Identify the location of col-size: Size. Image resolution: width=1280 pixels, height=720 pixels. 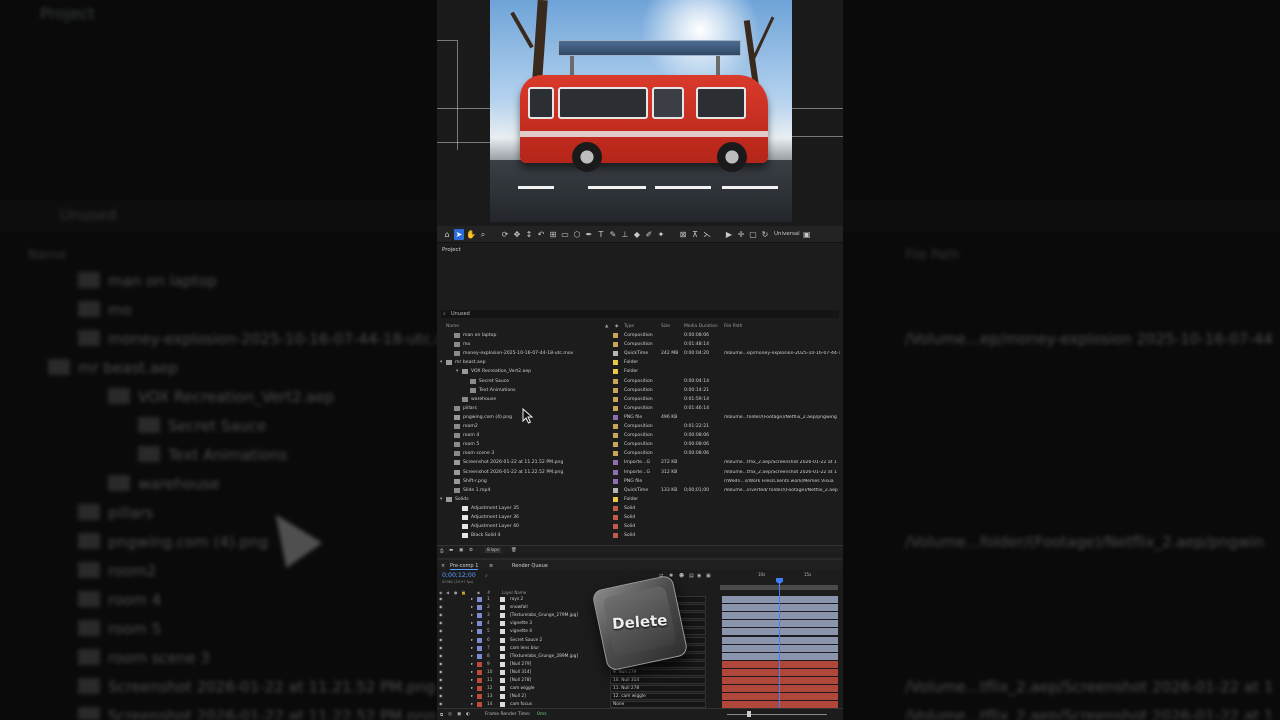
(665, 326).